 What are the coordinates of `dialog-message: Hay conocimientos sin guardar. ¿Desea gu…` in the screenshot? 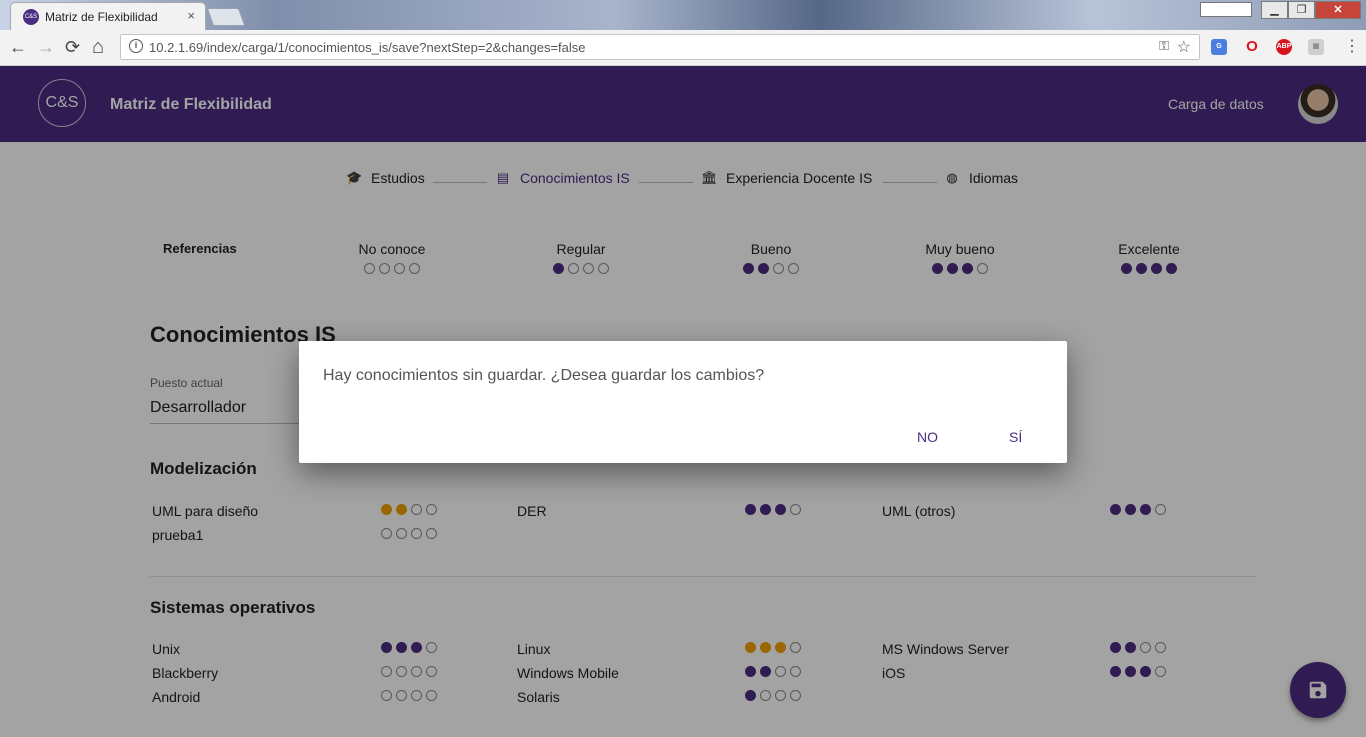 It's located at (544, 375).